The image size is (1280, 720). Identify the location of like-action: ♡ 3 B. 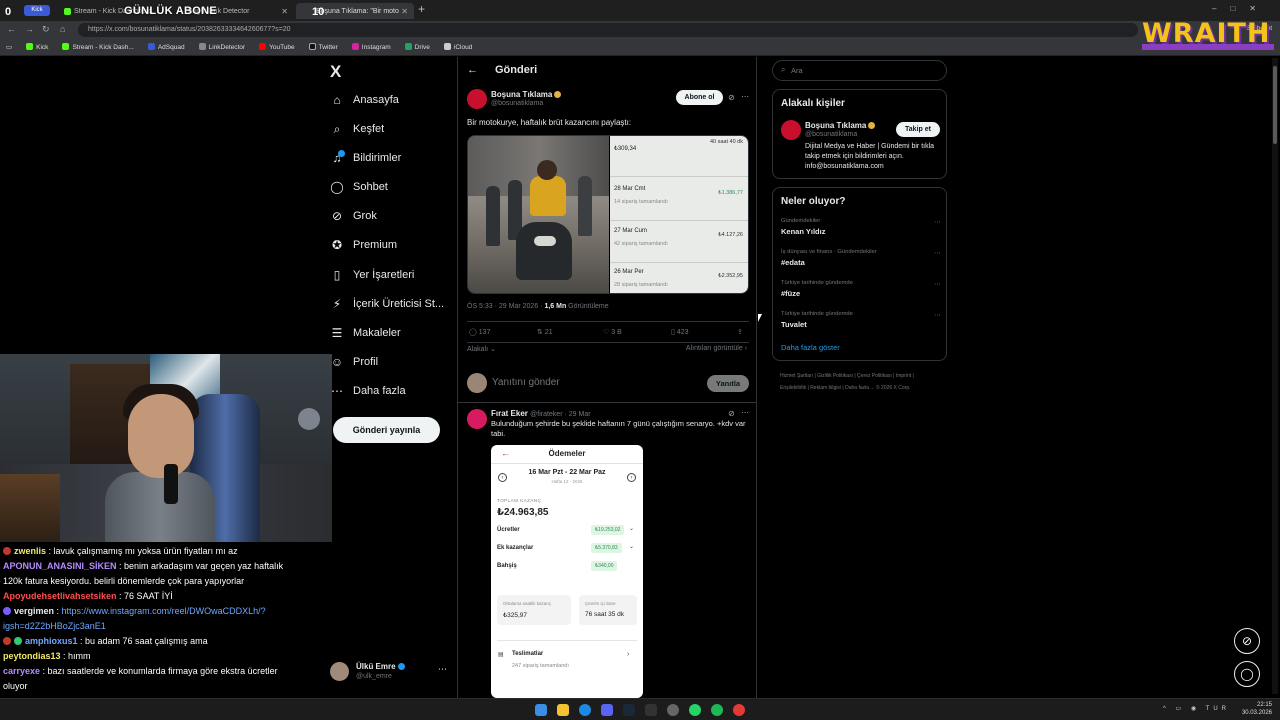
(612, 332).